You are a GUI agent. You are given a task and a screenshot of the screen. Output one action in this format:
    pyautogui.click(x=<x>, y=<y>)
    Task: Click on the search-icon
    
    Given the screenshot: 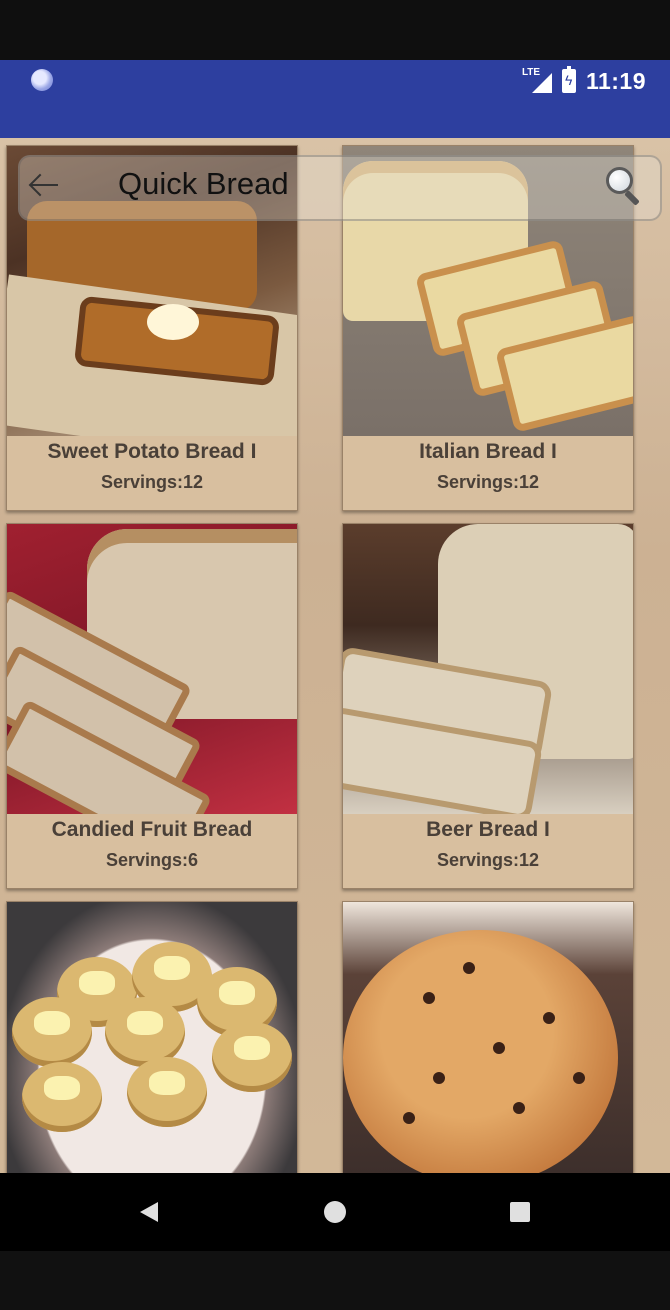 What is the action you would take?
    pyautogui.click(x=624, y=185)
    